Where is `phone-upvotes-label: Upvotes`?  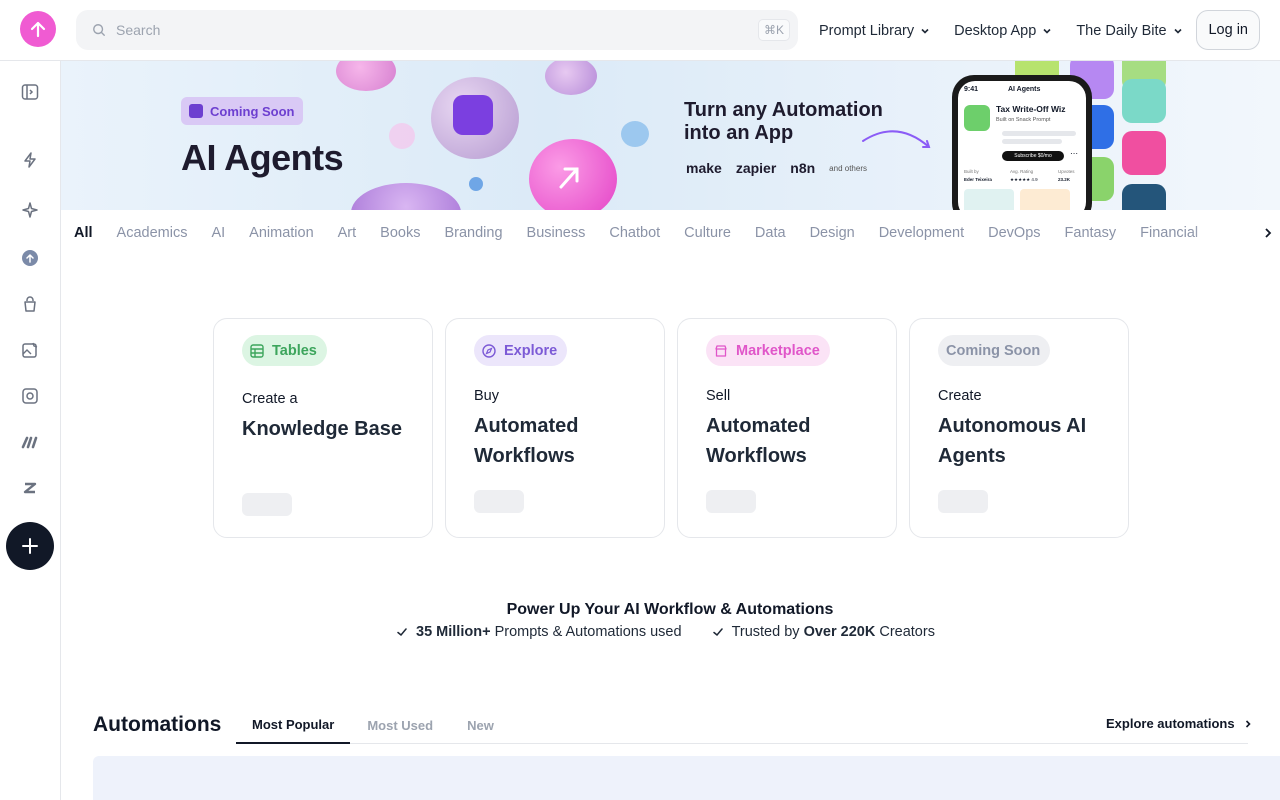 phone-upvotes-label: Upvotes is located at coordinates (1066, 171).